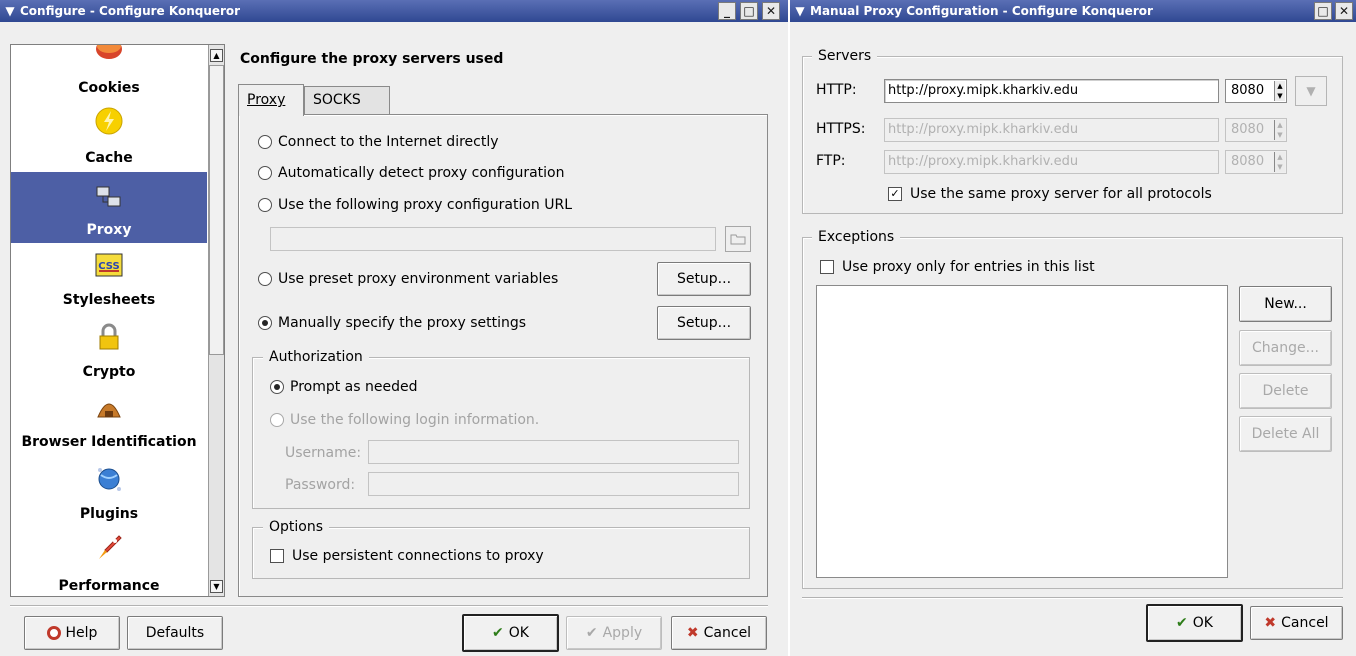 The width and height of the screenshot is (1356, 656). What do you see at coordinates (266, 100) in the screenshot?
I see `tab-label: Proxy` at bounding box center [266, 100].